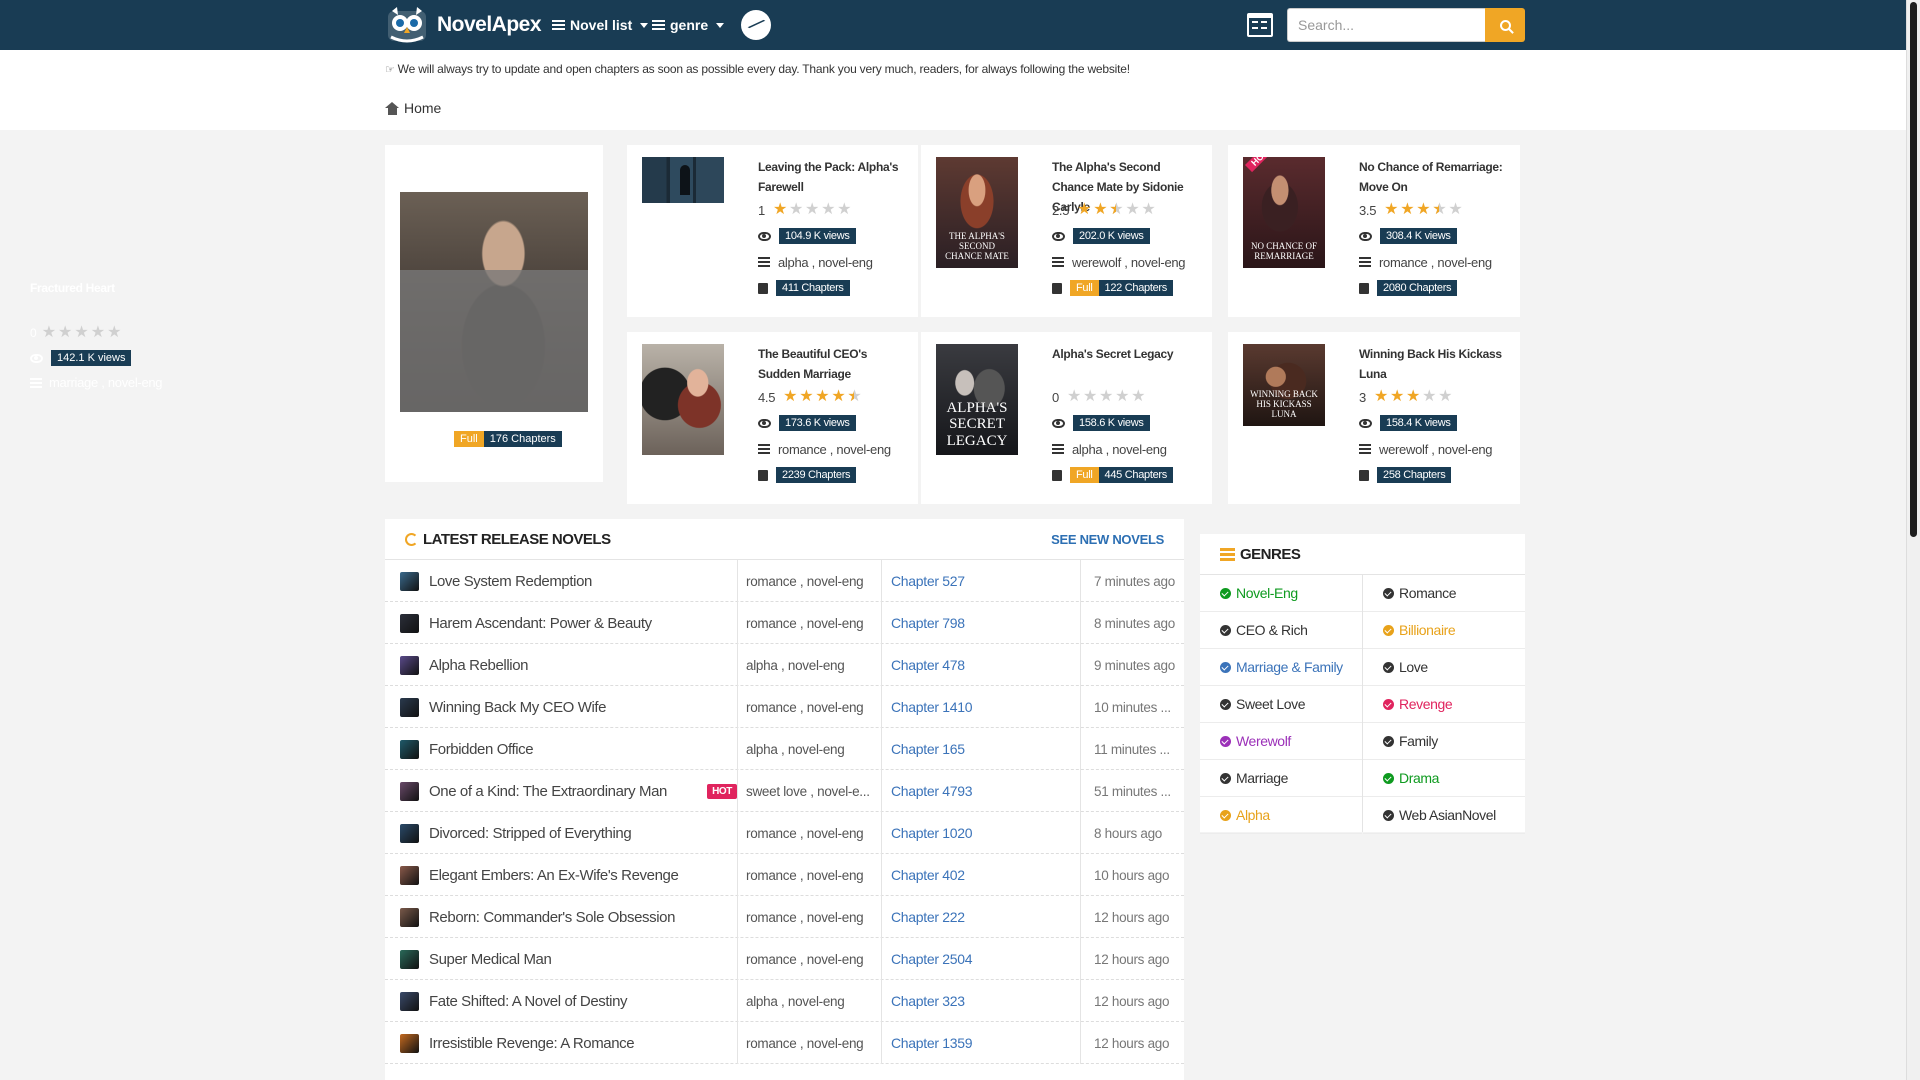 The image size is (1920, 1080). What do you see at coordinates (1253, 815) in the screenshot?
I see `genre-label: Alpha` at bounding box center [1253, 815].